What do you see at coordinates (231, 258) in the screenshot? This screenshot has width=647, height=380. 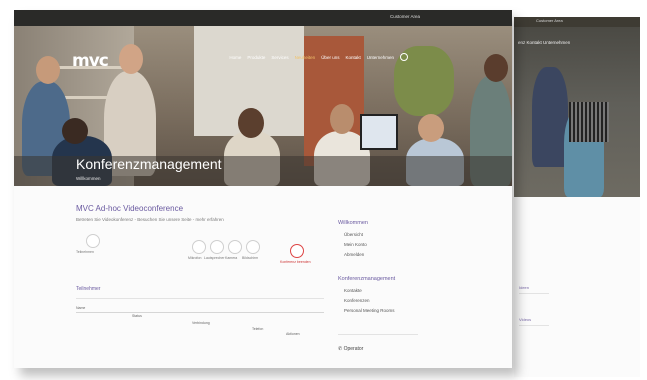 I see `camera-label: Kamera` at bounding box center [231, 258].